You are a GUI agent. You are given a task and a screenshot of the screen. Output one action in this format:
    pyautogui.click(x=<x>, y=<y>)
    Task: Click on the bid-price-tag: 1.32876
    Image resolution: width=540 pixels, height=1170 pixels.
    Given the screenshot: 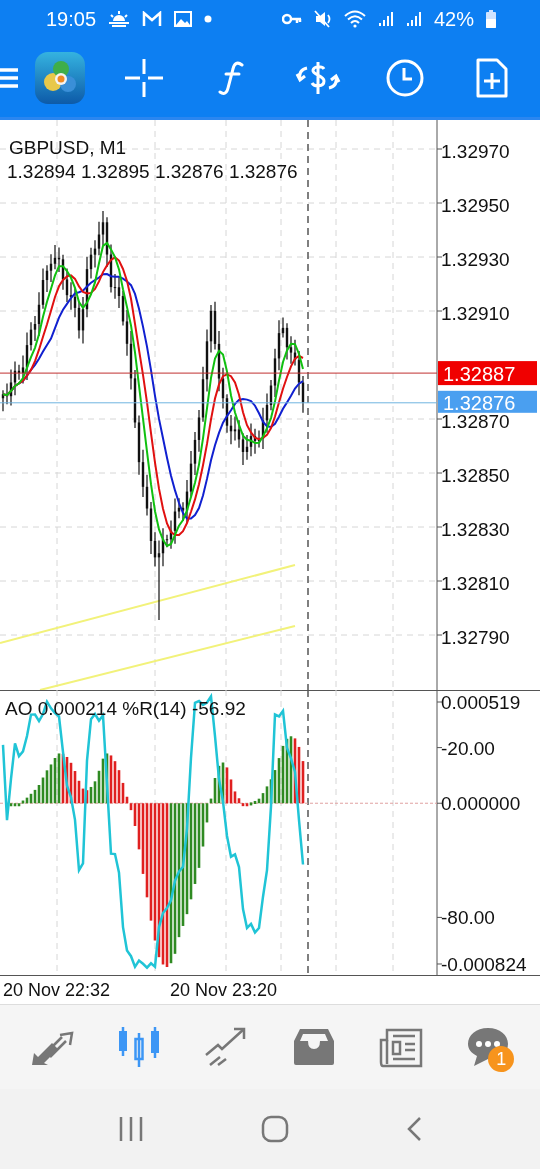 What is the action you would take?
    pyautogui.click(x=487, y=402)
    